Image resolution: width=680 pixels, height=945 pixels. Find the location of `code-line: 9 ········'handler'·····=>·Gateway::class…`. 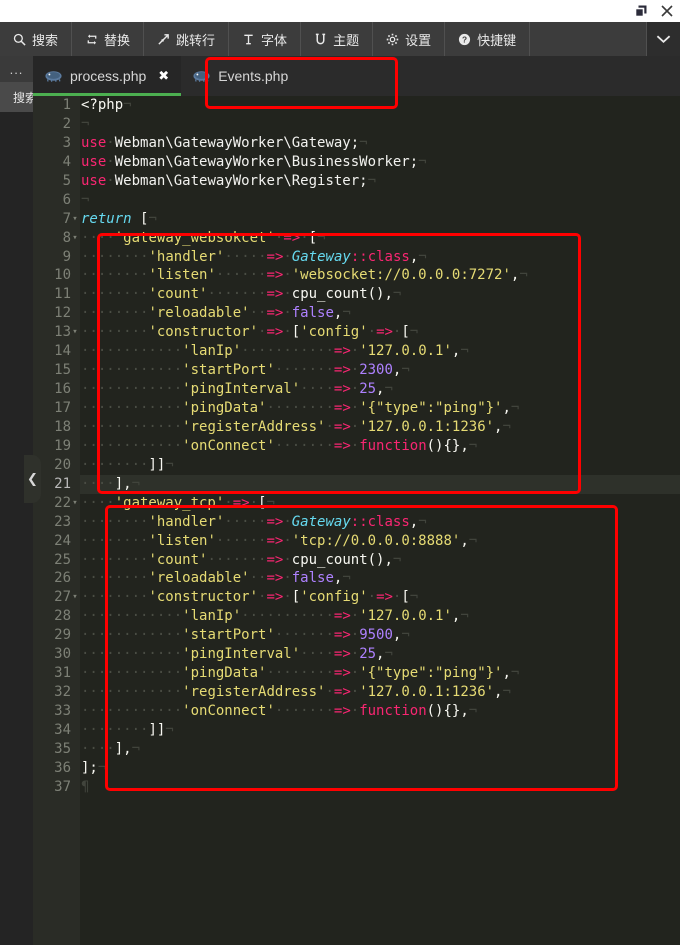

code-line: 9 ········'handler'·····=>·Gateway::class… is located at coordinates (371, 257).